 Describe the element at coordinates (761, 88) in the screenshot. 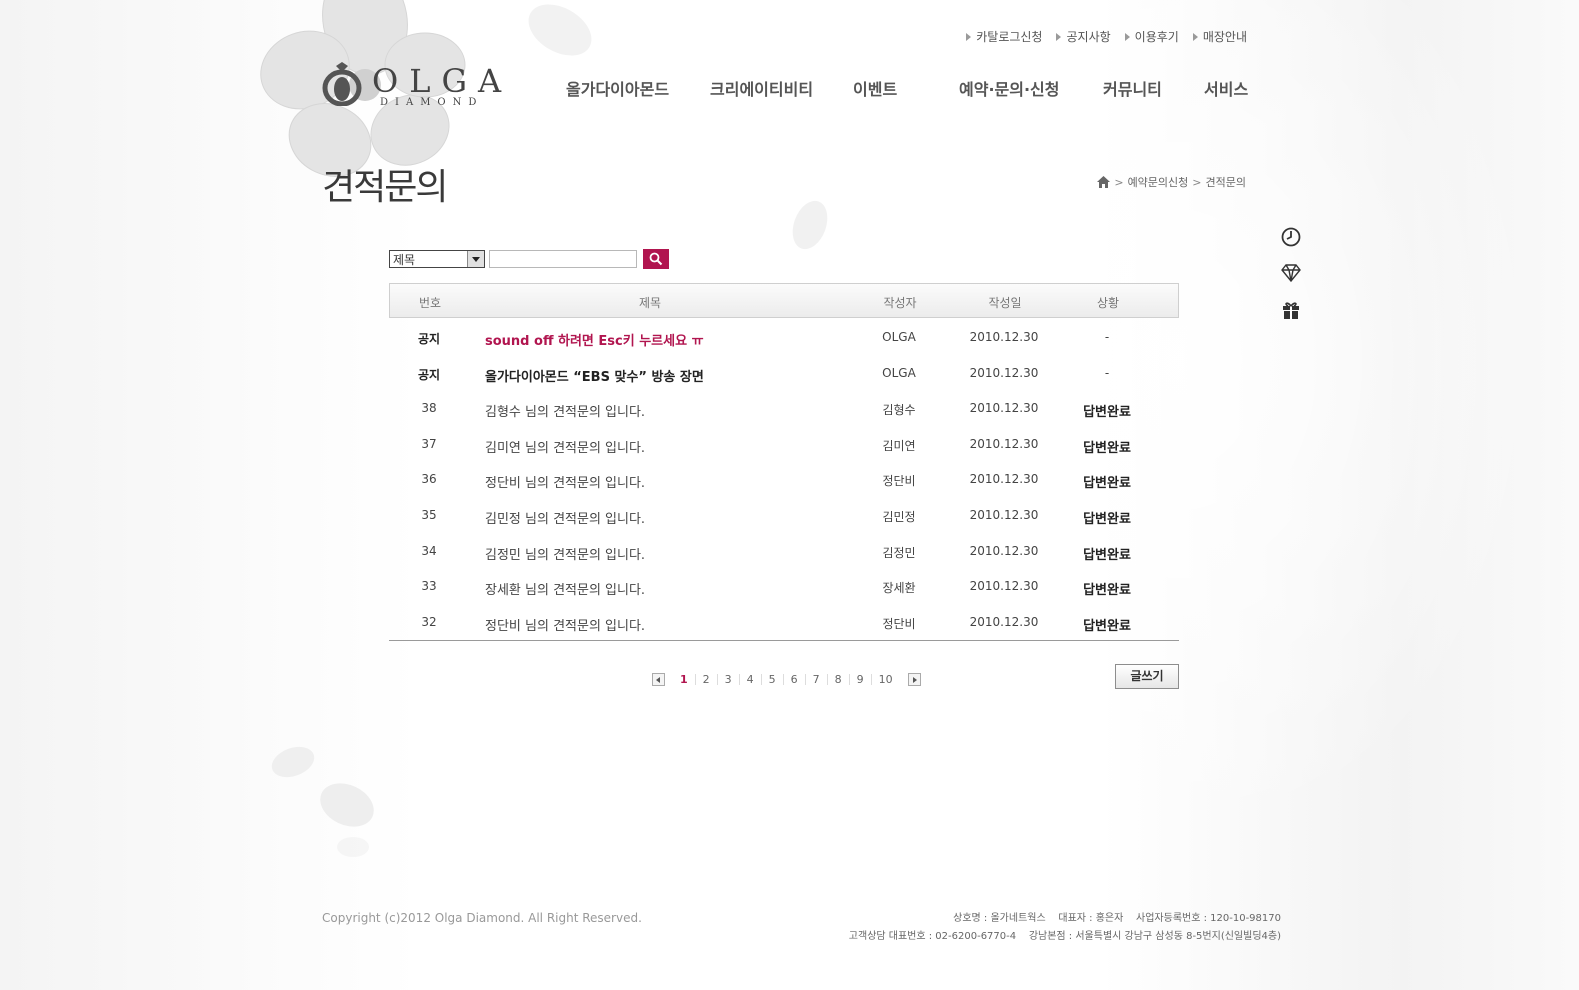

I see `nav-item-creativity: 크리에이티비티` at that location.